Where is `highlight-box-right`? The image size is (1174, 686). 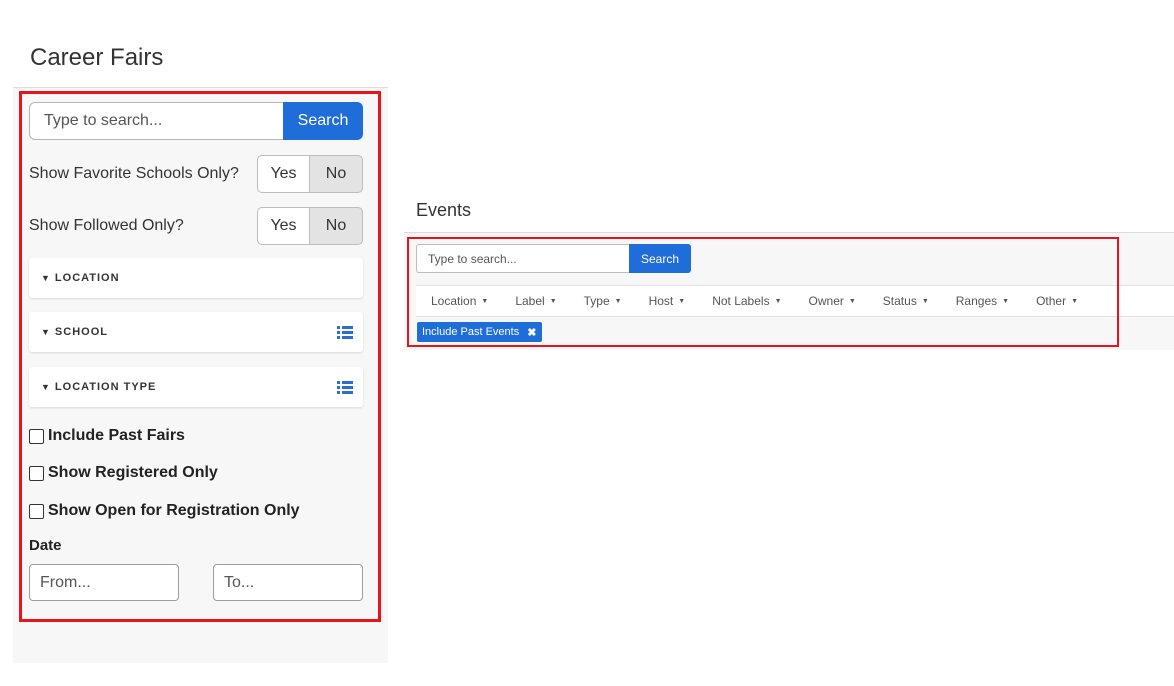 highlight-box-right is located at coordinates (763, 292).